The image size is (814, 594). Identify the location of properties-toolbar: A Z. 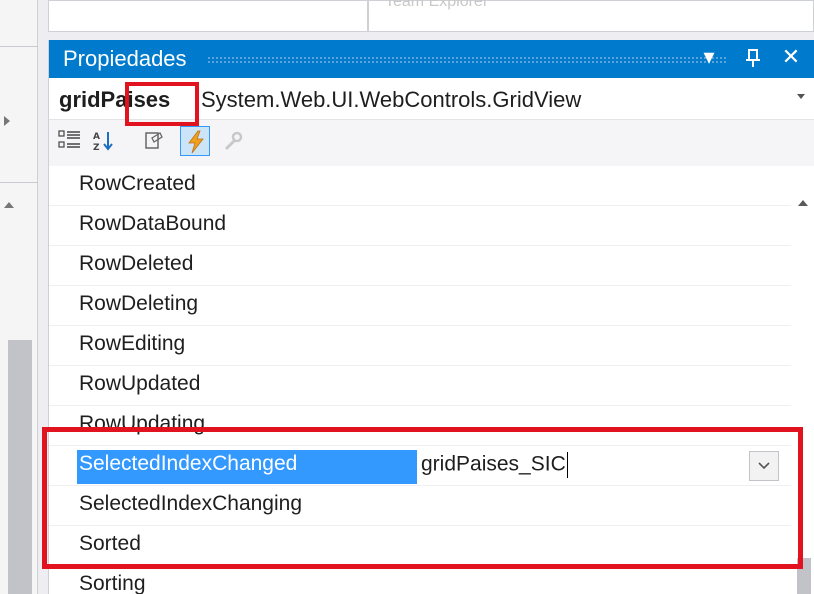
(431, 143).